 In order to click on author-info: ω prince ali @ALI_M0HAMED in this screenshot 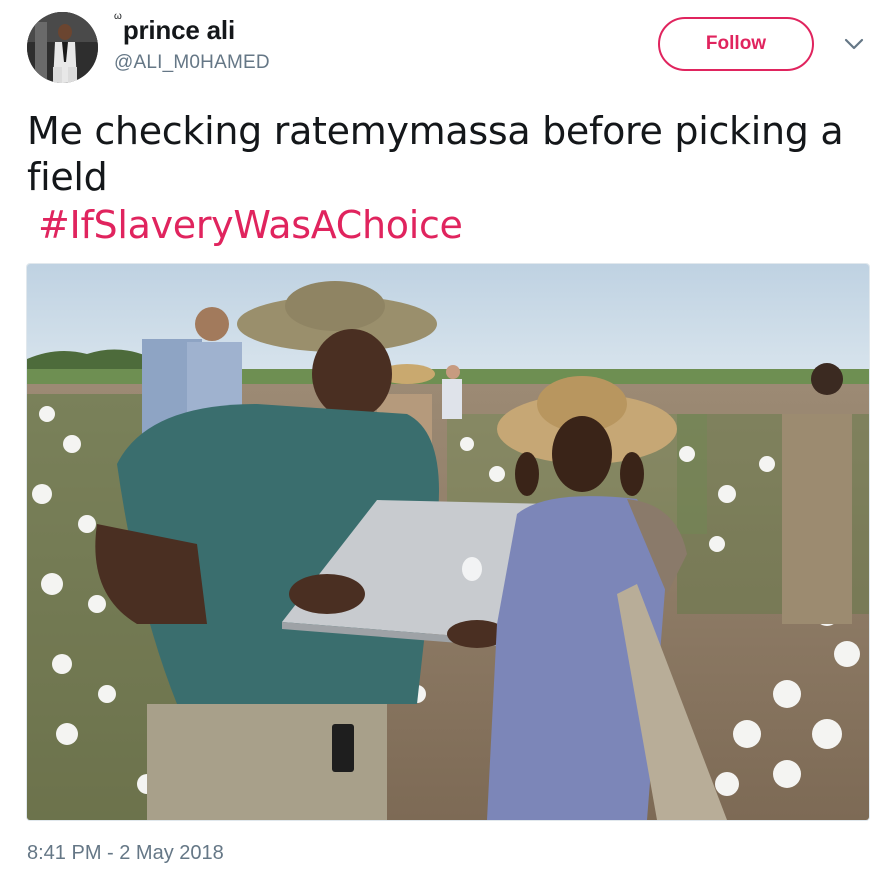, I will do `click(192, 42)`.